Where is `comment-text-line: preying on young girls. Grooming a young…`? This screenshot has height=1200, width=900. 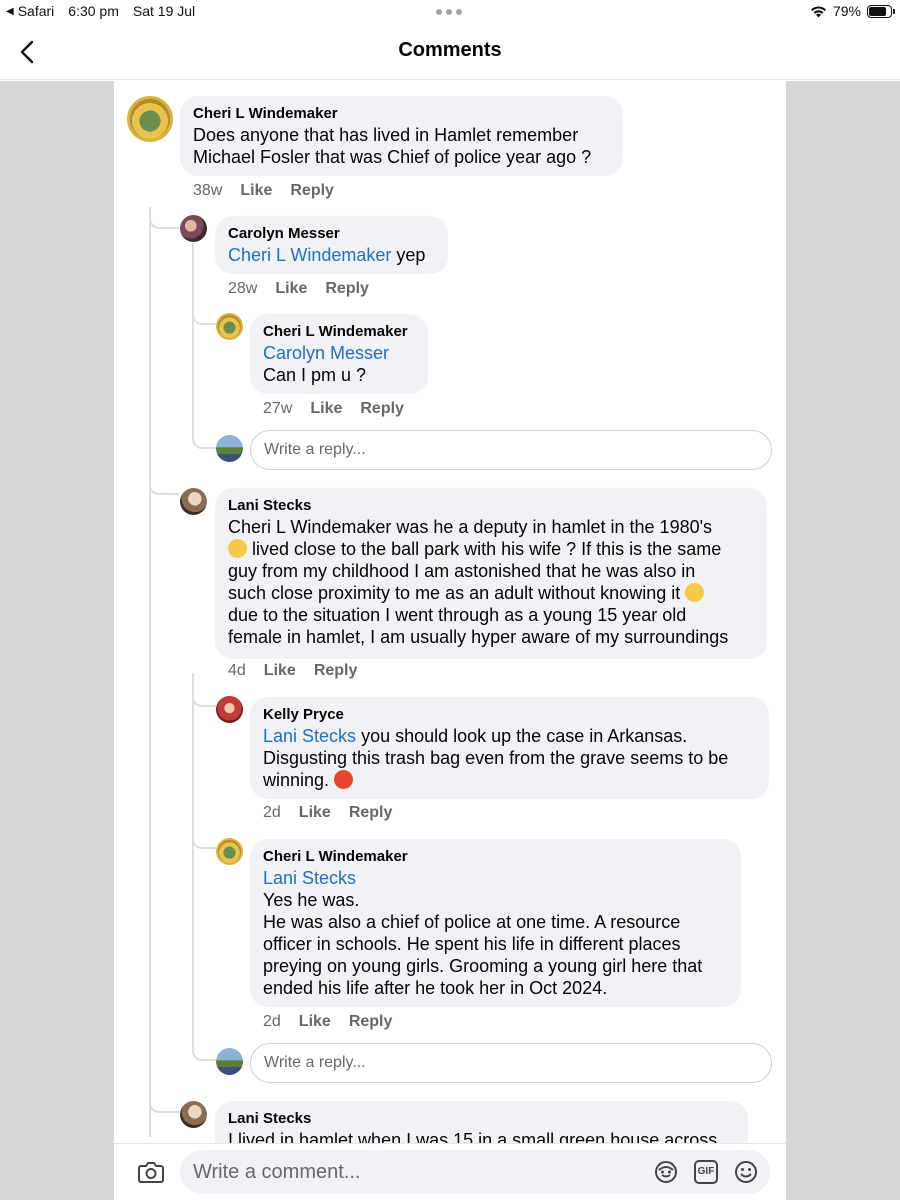 comment-text-line: preying on young girls. Grooming a young… is located at coordinates (483, 966).